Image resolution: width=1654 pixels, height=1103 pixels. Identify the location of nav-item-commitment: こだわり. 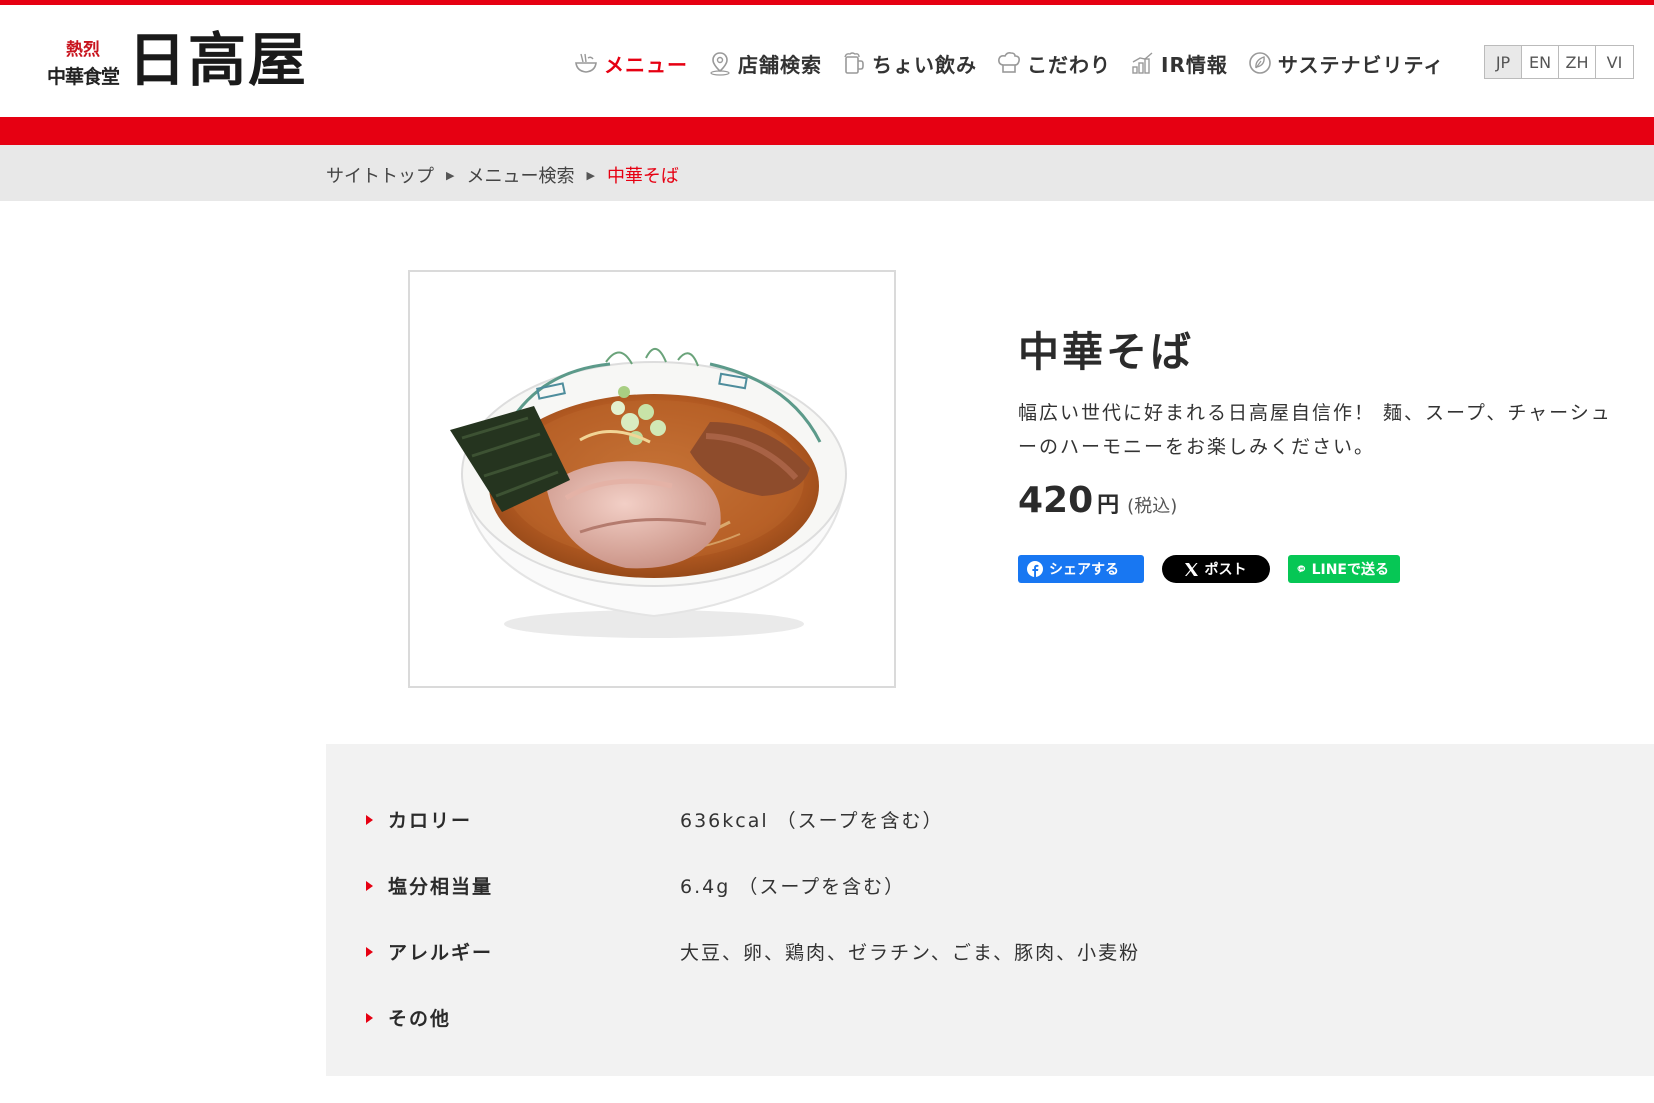
(1053, 63).